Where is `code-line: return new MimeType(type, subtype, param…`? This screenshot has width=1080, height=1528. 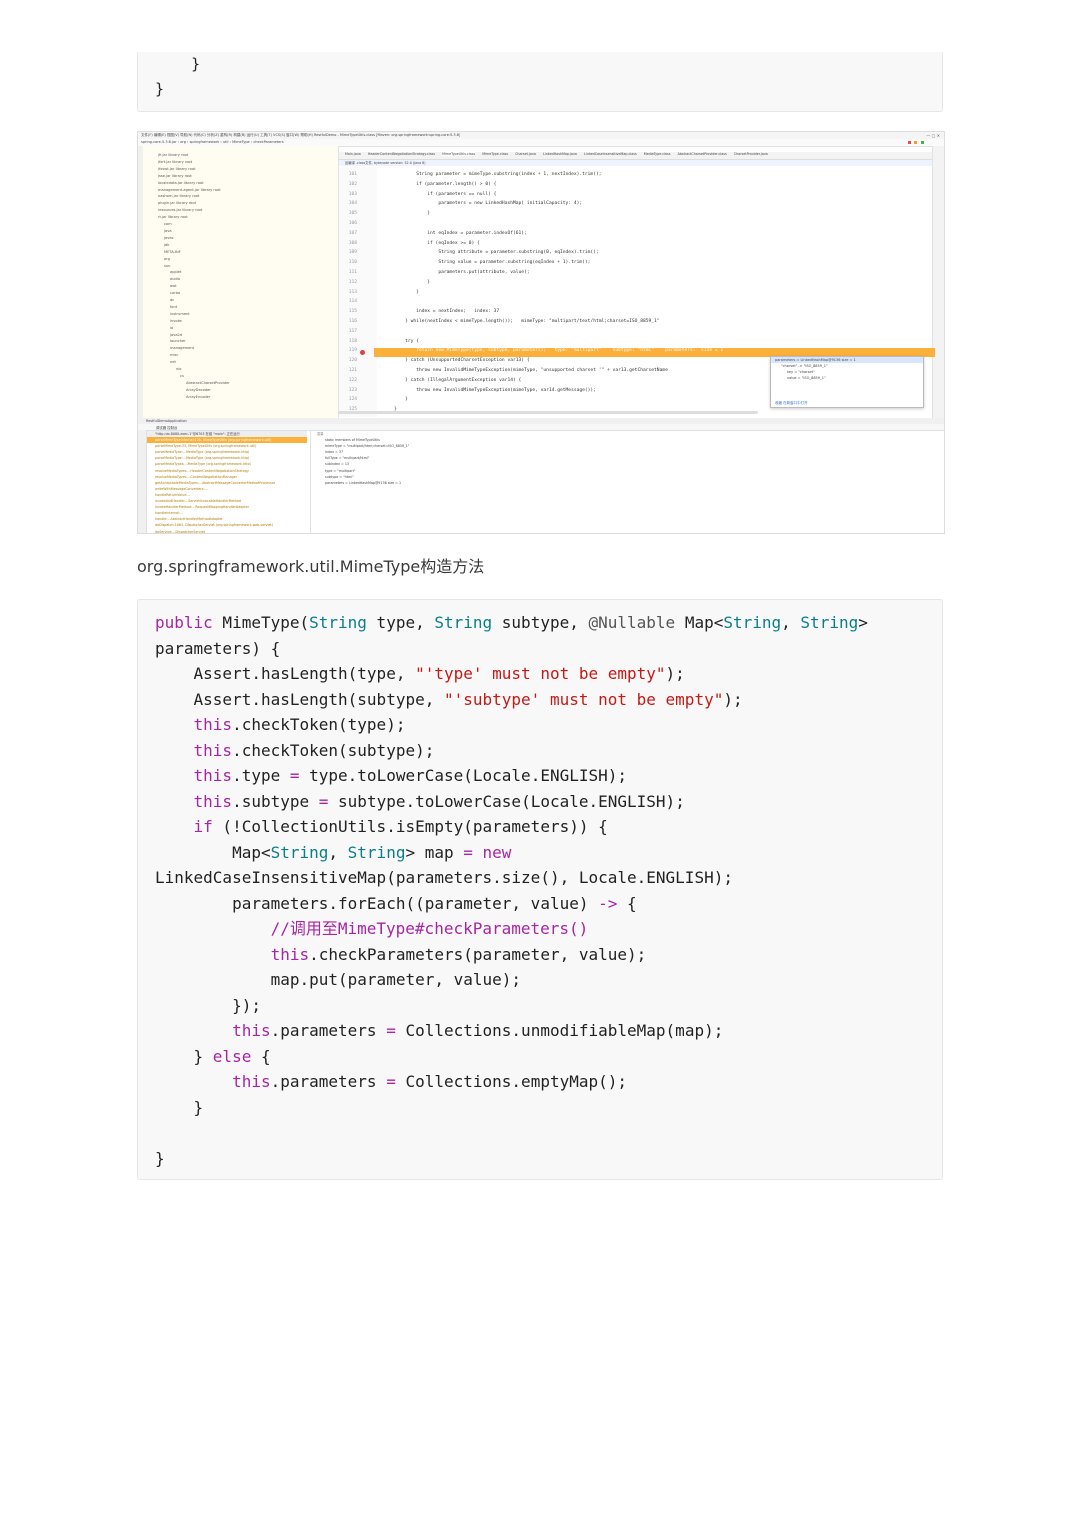
code-line: return new MimeType(type, subtype, param… is located at coordinates (553, 351).